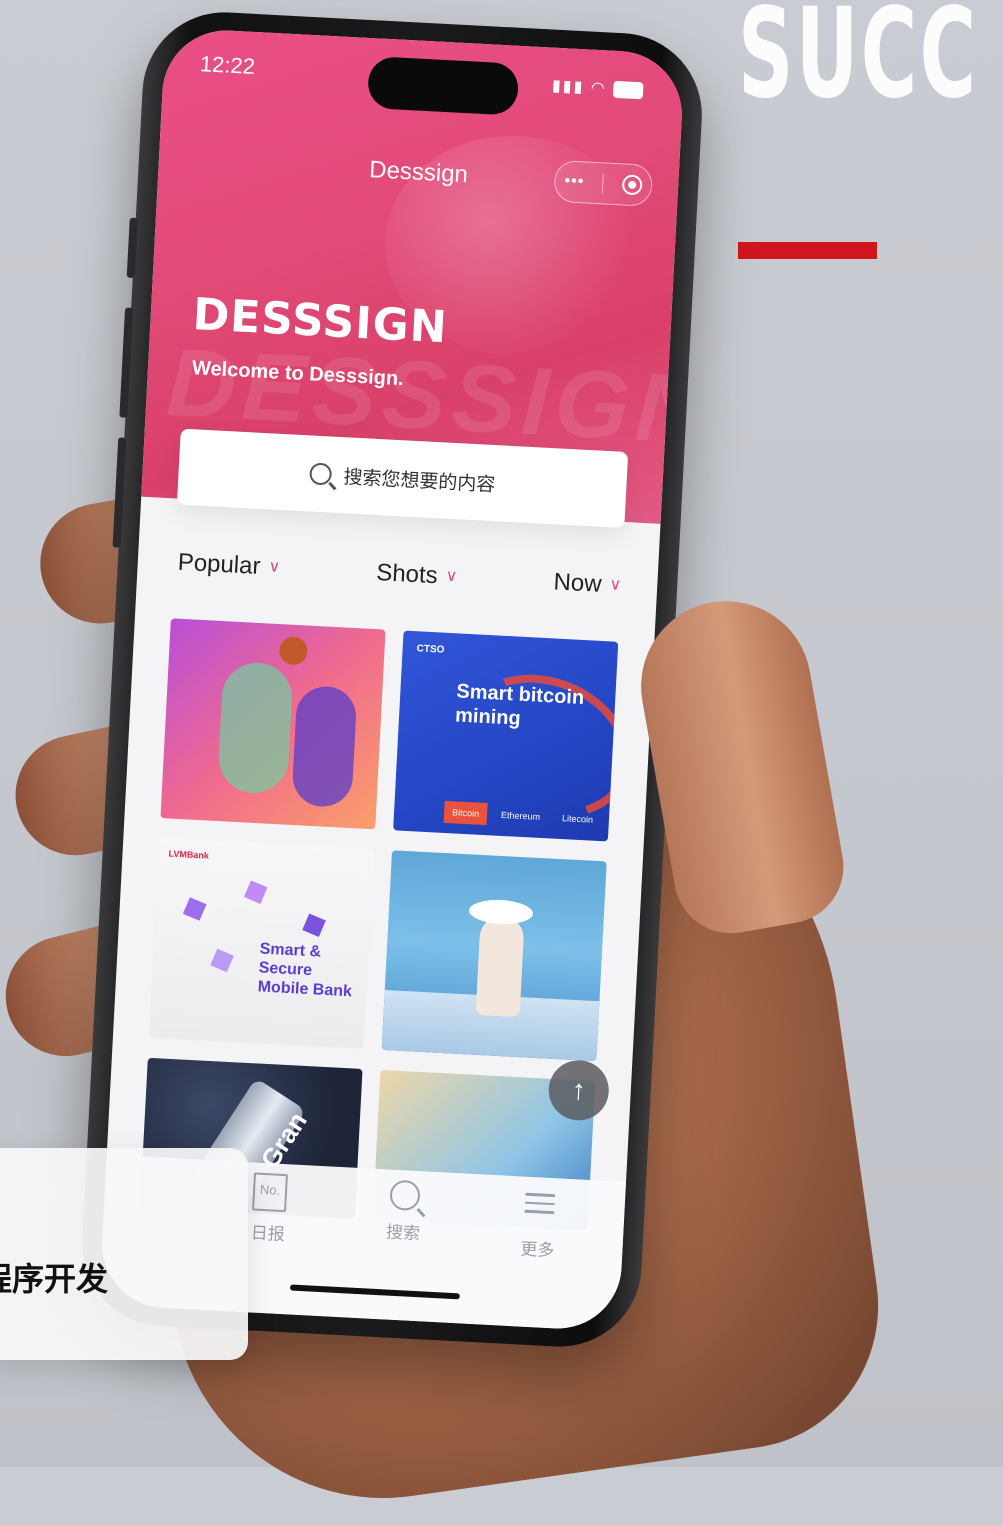 The width and height of the screenshot is (1003, 1525). I want to click on accent-bar, so click(807, 250).